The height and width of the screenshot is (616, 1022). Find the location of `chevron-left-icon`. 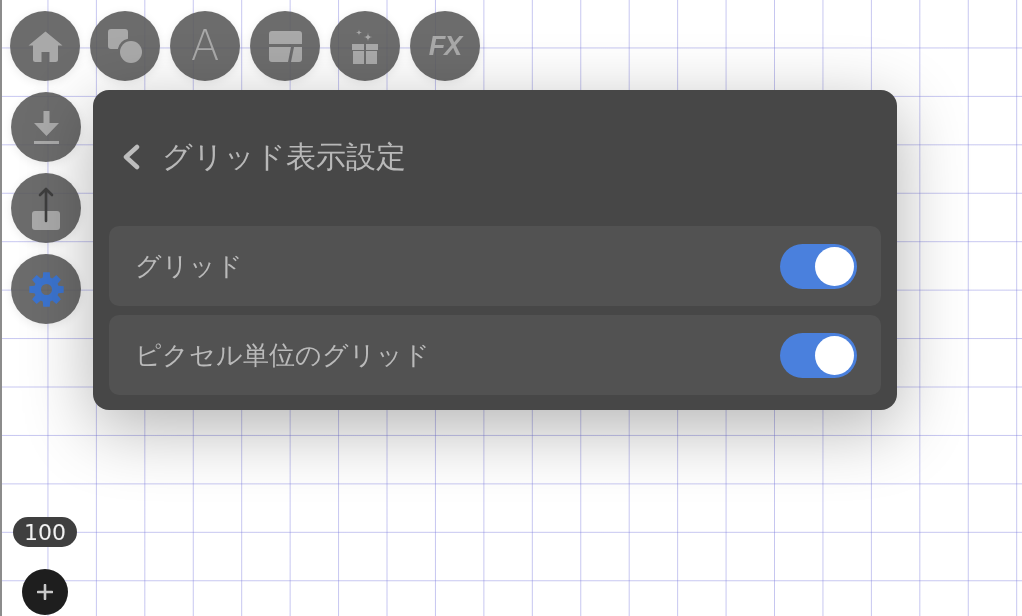

chevron-left-icon is located at coordinates (131, 157).